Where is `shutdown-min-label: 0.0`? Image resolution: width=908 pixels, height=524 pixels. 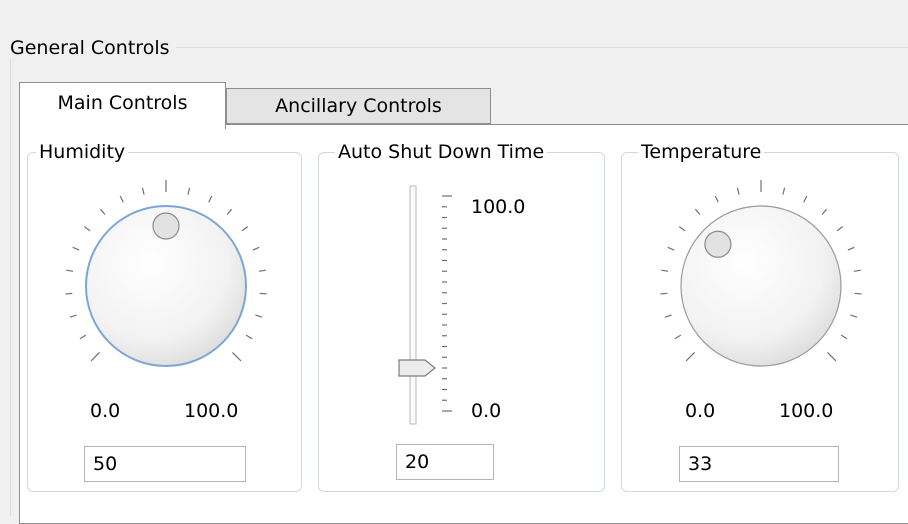 shutdown-min-label: 0.0 is located at coordinates (486, 411).